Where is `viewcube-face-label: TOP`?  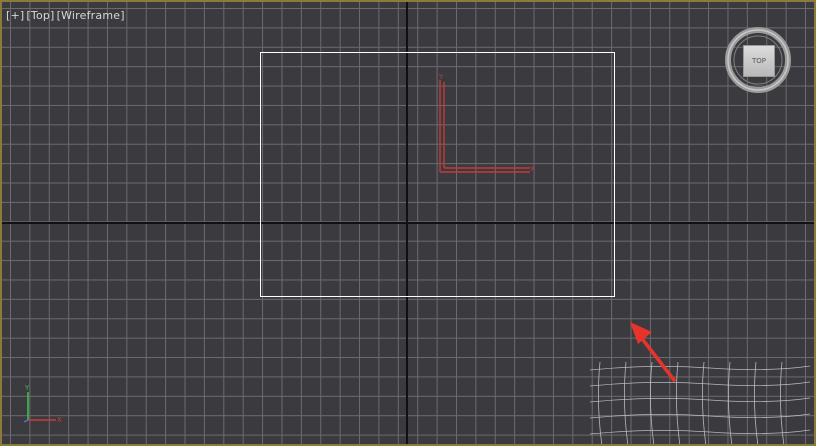 viewcube-face-label: TOP is located at coordinates (758, 61).